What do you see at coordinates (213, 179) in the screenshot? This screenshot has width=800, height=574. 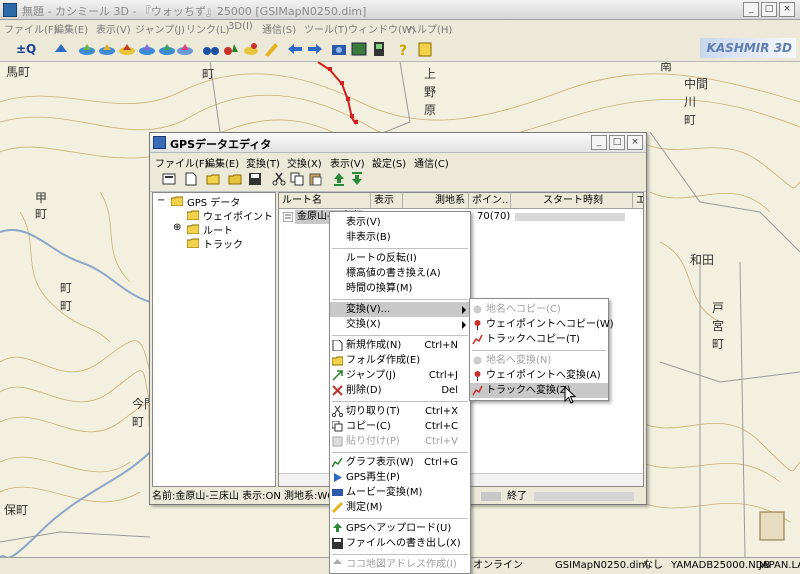 I see `new-folder-icon` at bounding box center [213, 179].